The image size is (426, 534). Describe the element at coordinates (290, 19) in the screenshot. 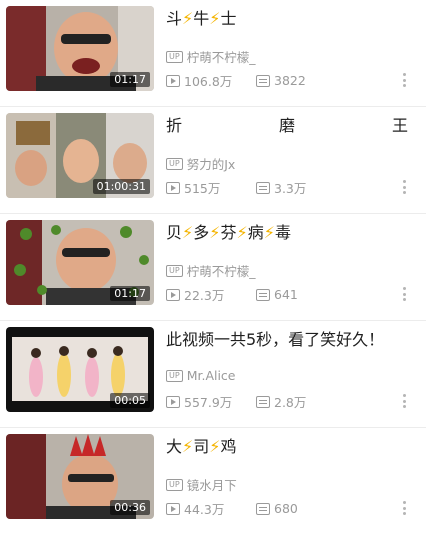

I see `video-title: 斗⚡牛⚡士` at that location.